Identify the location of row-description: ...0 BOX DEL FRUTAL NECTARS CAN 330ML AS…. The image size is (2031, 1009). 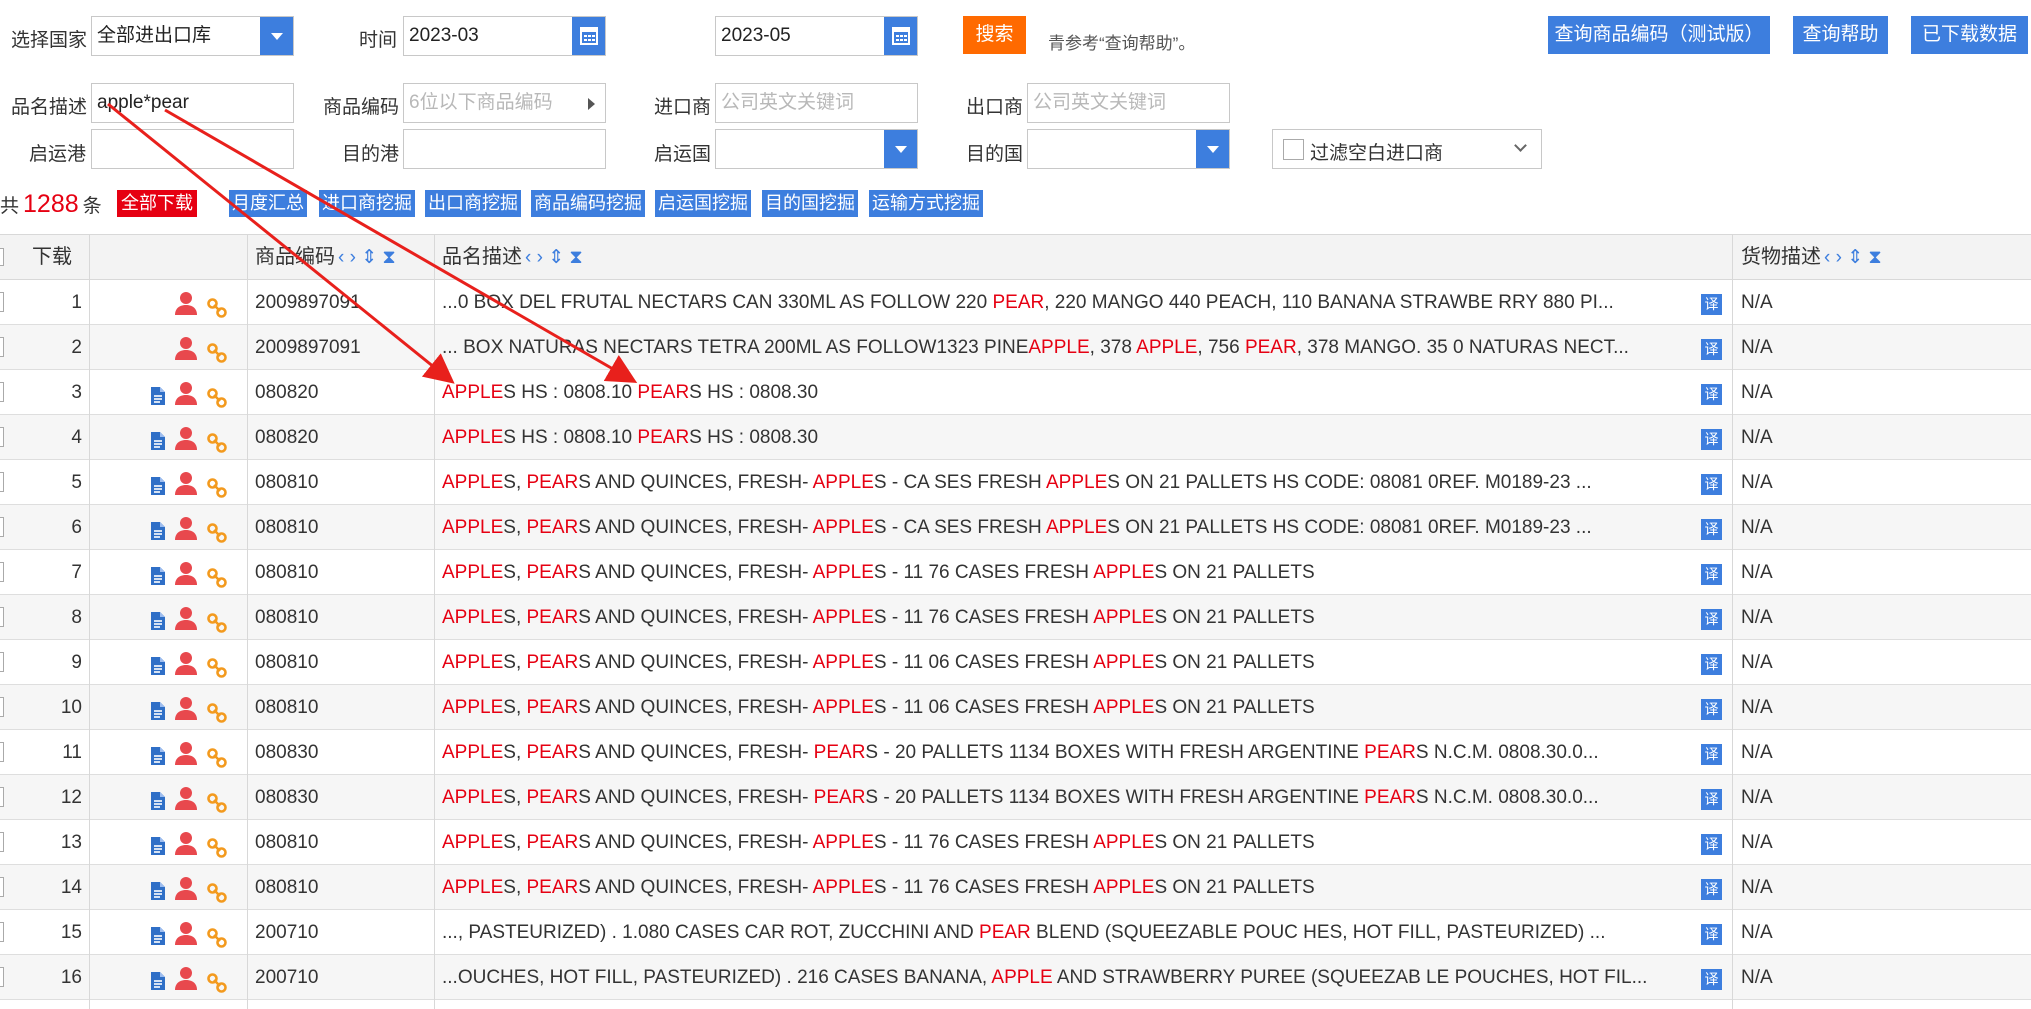
(1067, 302).